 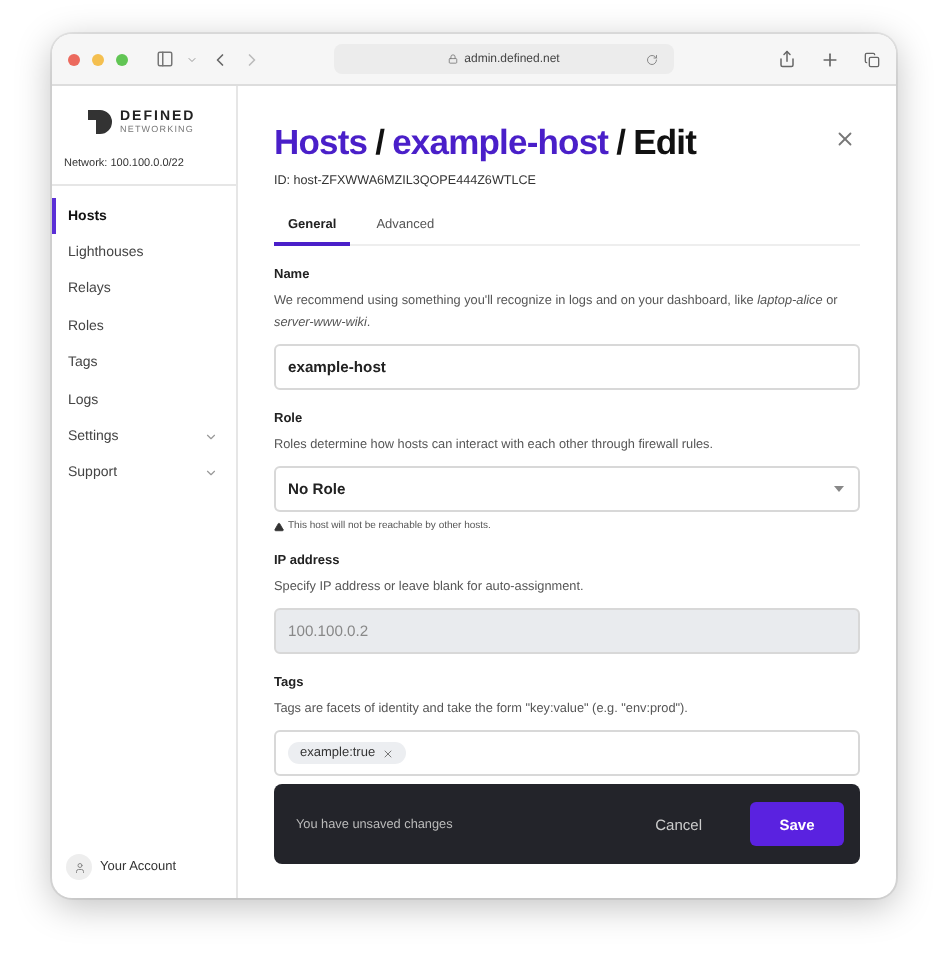 What do you see at coordinates (652, 59) in the screenshot?
I see `reload-icon` at bounding box center [652, 59].